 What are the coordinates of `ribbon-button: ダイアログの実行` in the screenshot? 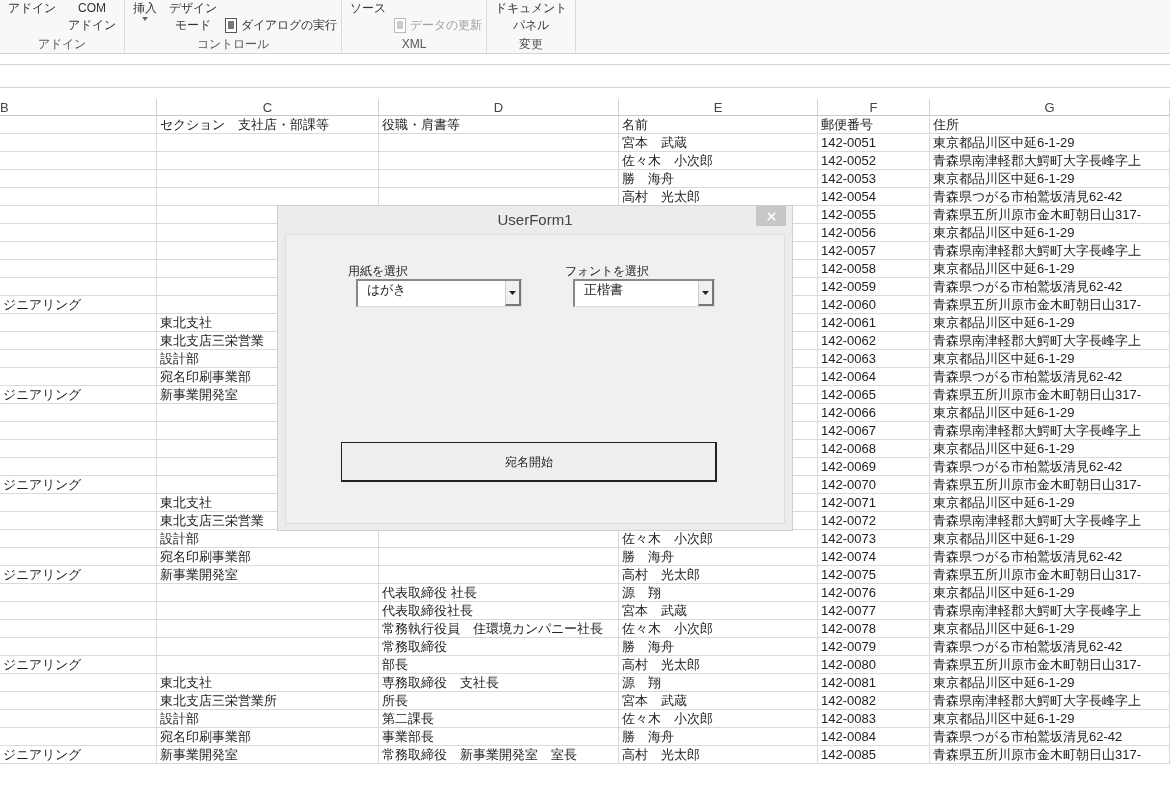 It's located at (281, 25).